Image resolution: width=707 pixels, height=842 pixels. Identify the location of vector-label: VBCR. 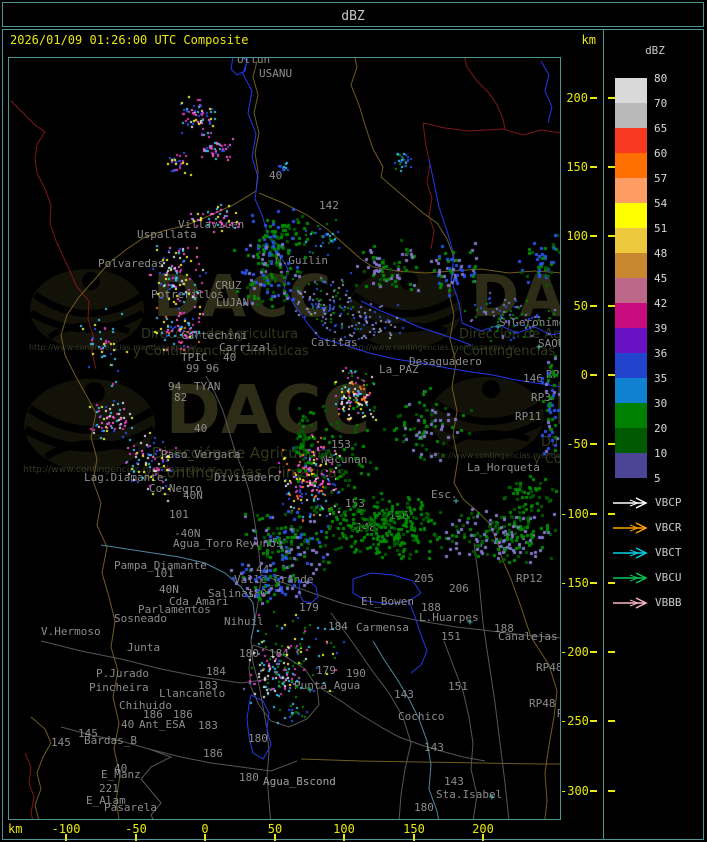
(668, 527).